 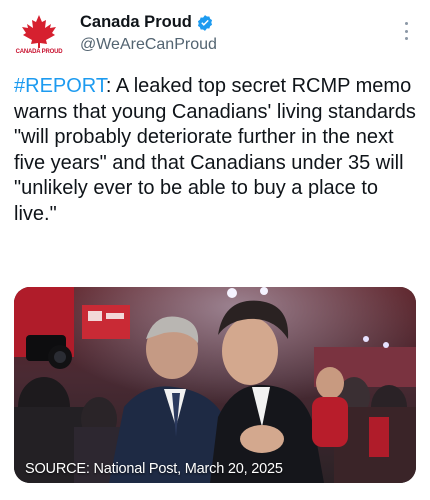 What do you see at coordinates (39, 31) in the screenshot?
I see `maple-leaf-icon` at bounding box center [39, 31].